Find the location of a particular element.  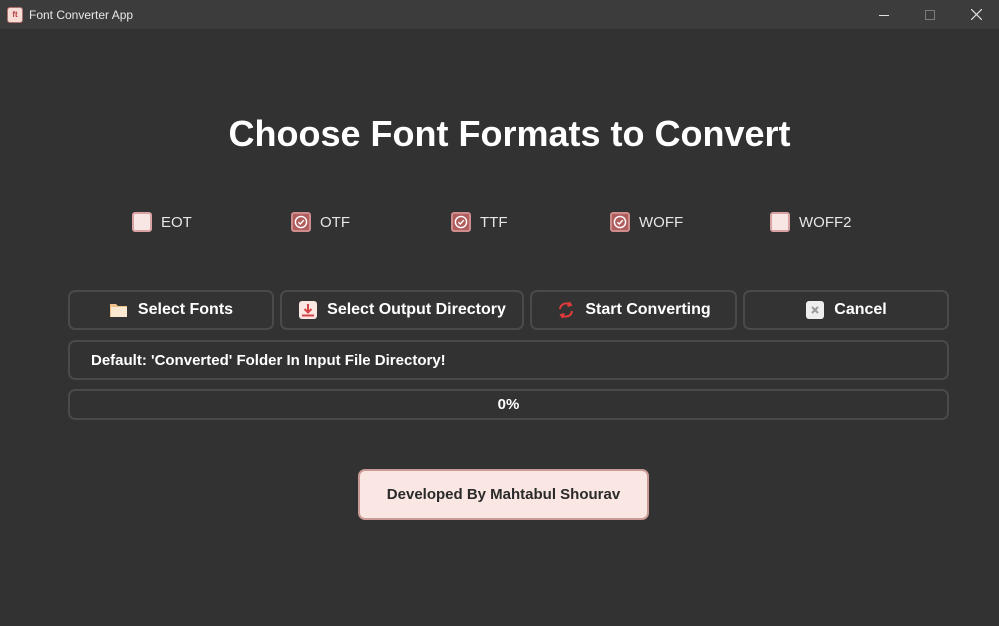

refresh-icon is located at coordinates (566, 310).